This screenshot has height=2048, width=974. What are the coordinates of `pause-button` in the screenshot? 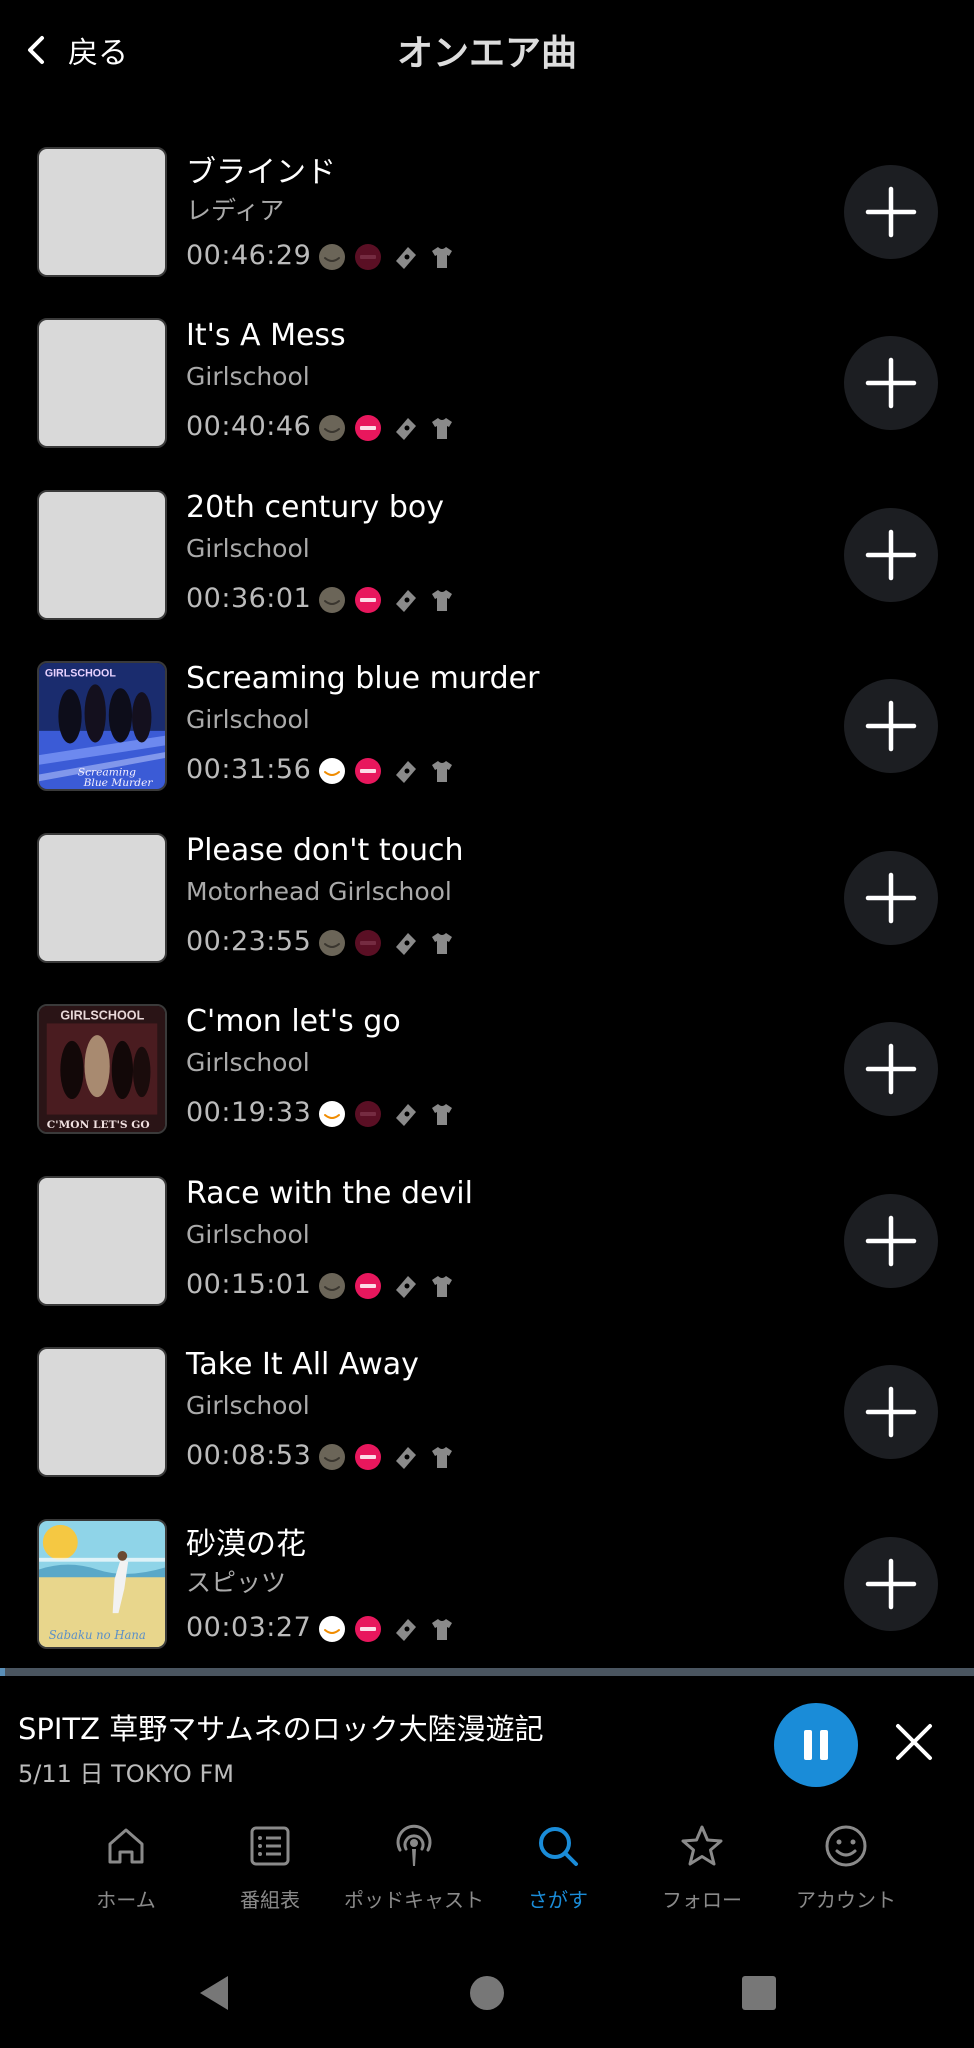 It's located at (816, 1745).